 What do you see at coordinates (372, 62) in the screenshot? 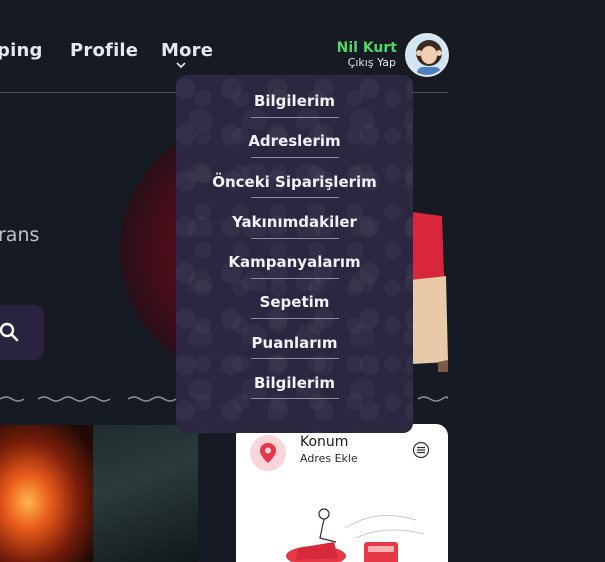
I see `logout-link: Çıkış Yap` at bounding box center [372, 62].